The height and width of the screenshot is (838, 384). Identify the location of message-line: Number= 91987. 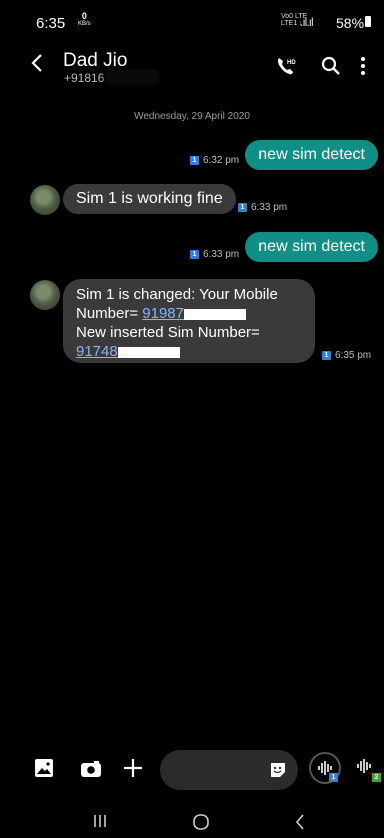
(195, 313).